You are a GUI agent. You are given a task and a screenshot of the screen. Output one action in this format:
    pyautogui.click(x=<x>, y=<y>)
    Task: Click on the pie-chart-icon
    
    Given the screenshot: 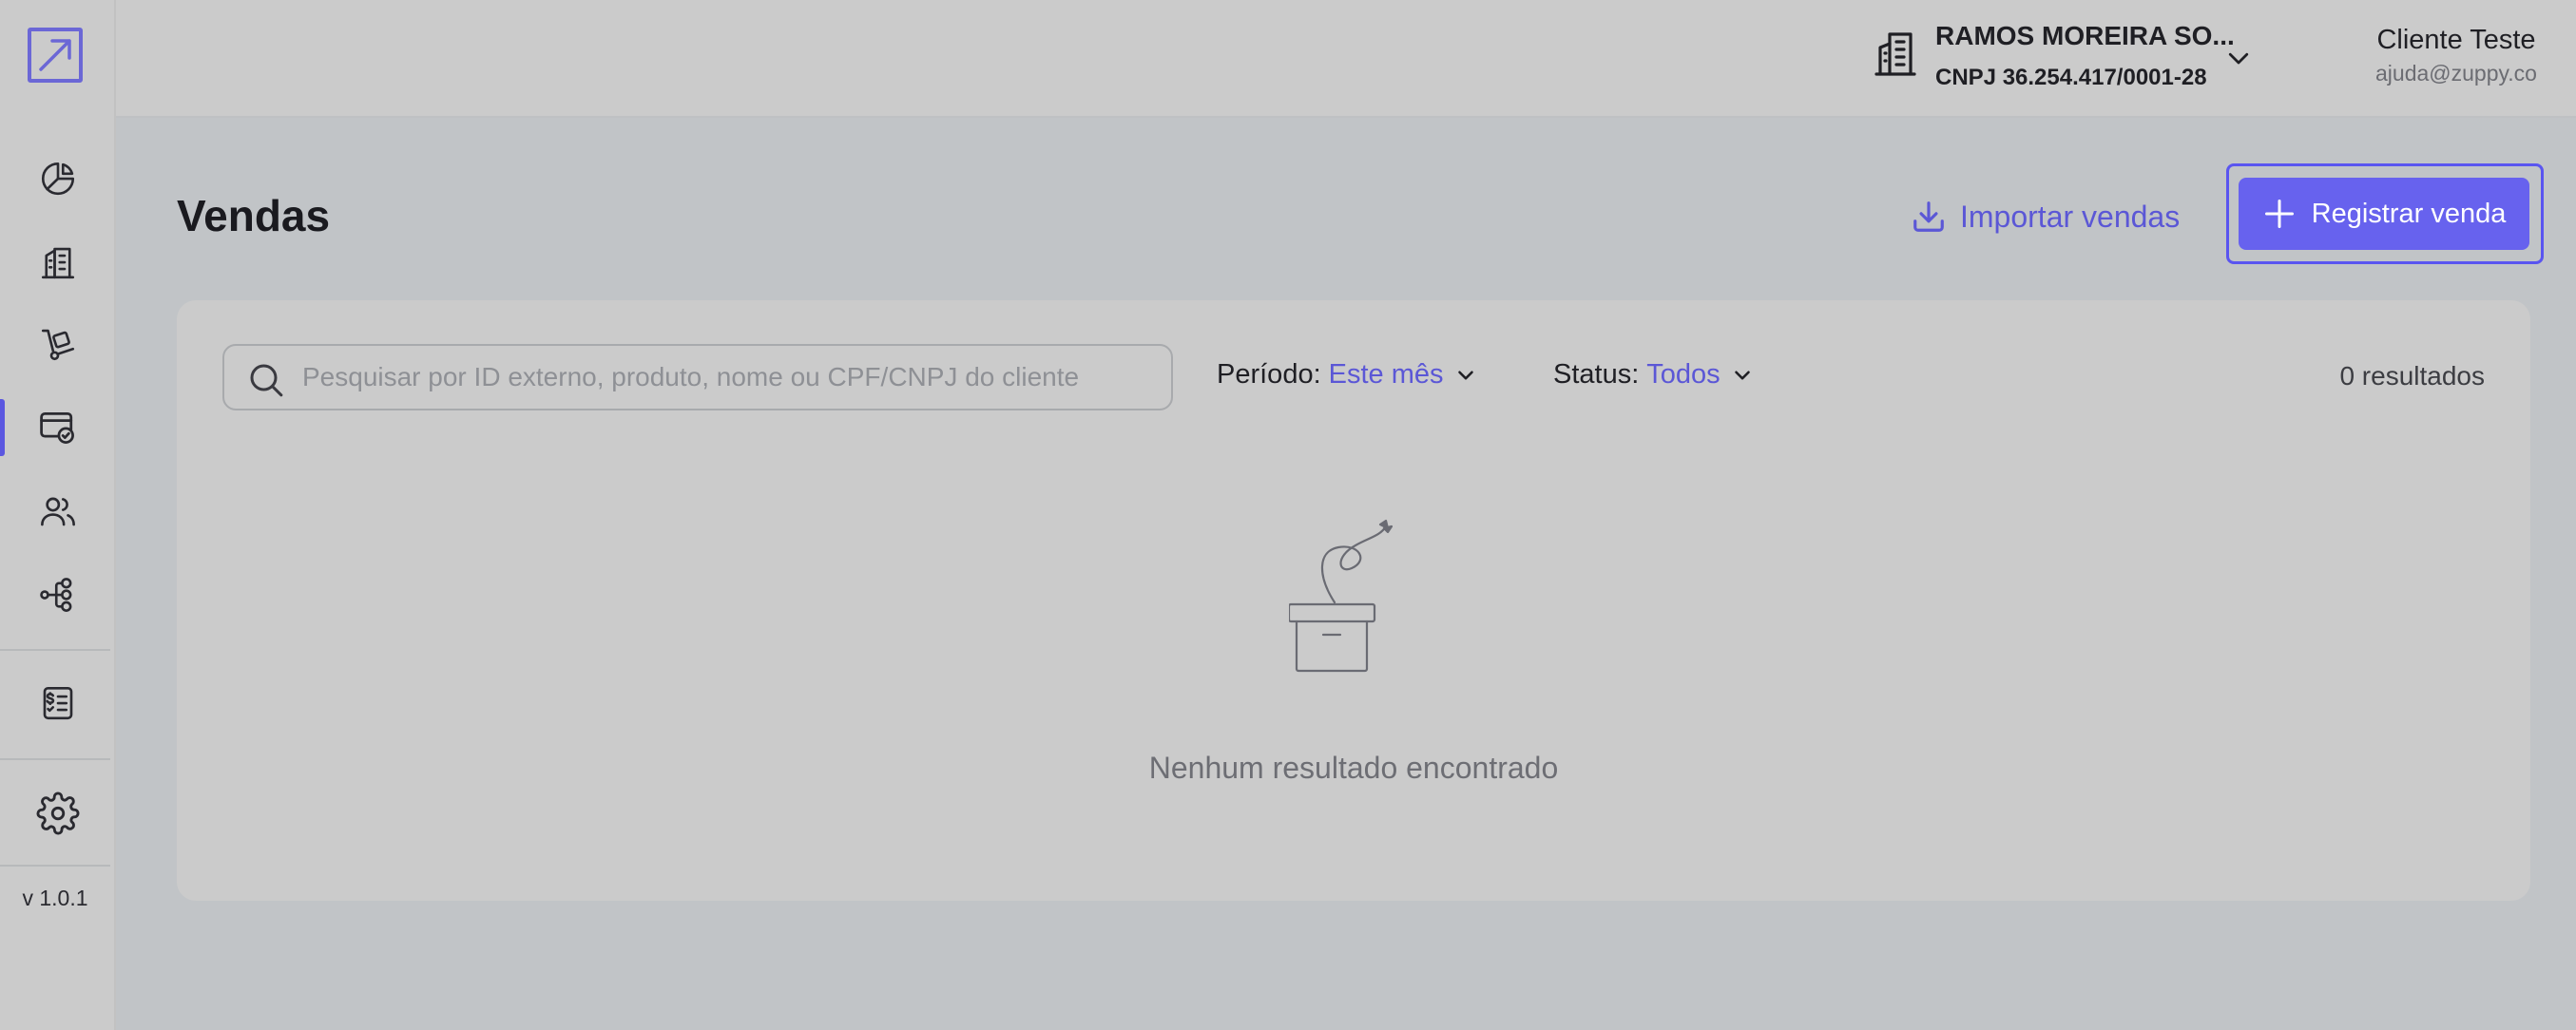 What is the action you would take?
    pyautogui.click(x=58, y=179)
    